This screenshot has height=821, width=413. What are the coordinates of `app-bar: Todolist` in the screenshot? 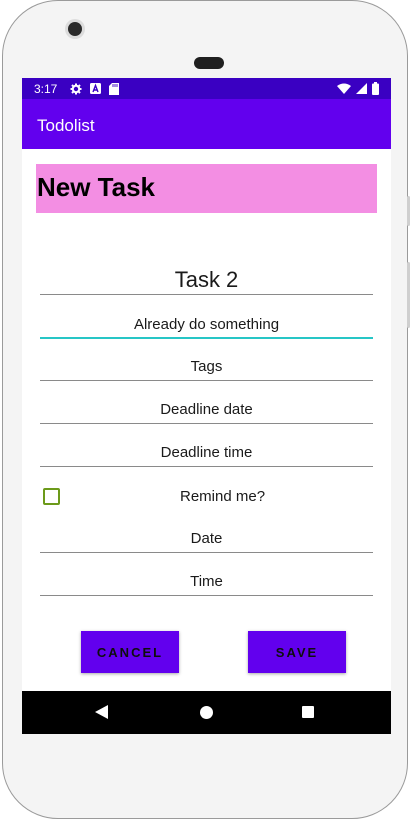 It's located at (206, 124).